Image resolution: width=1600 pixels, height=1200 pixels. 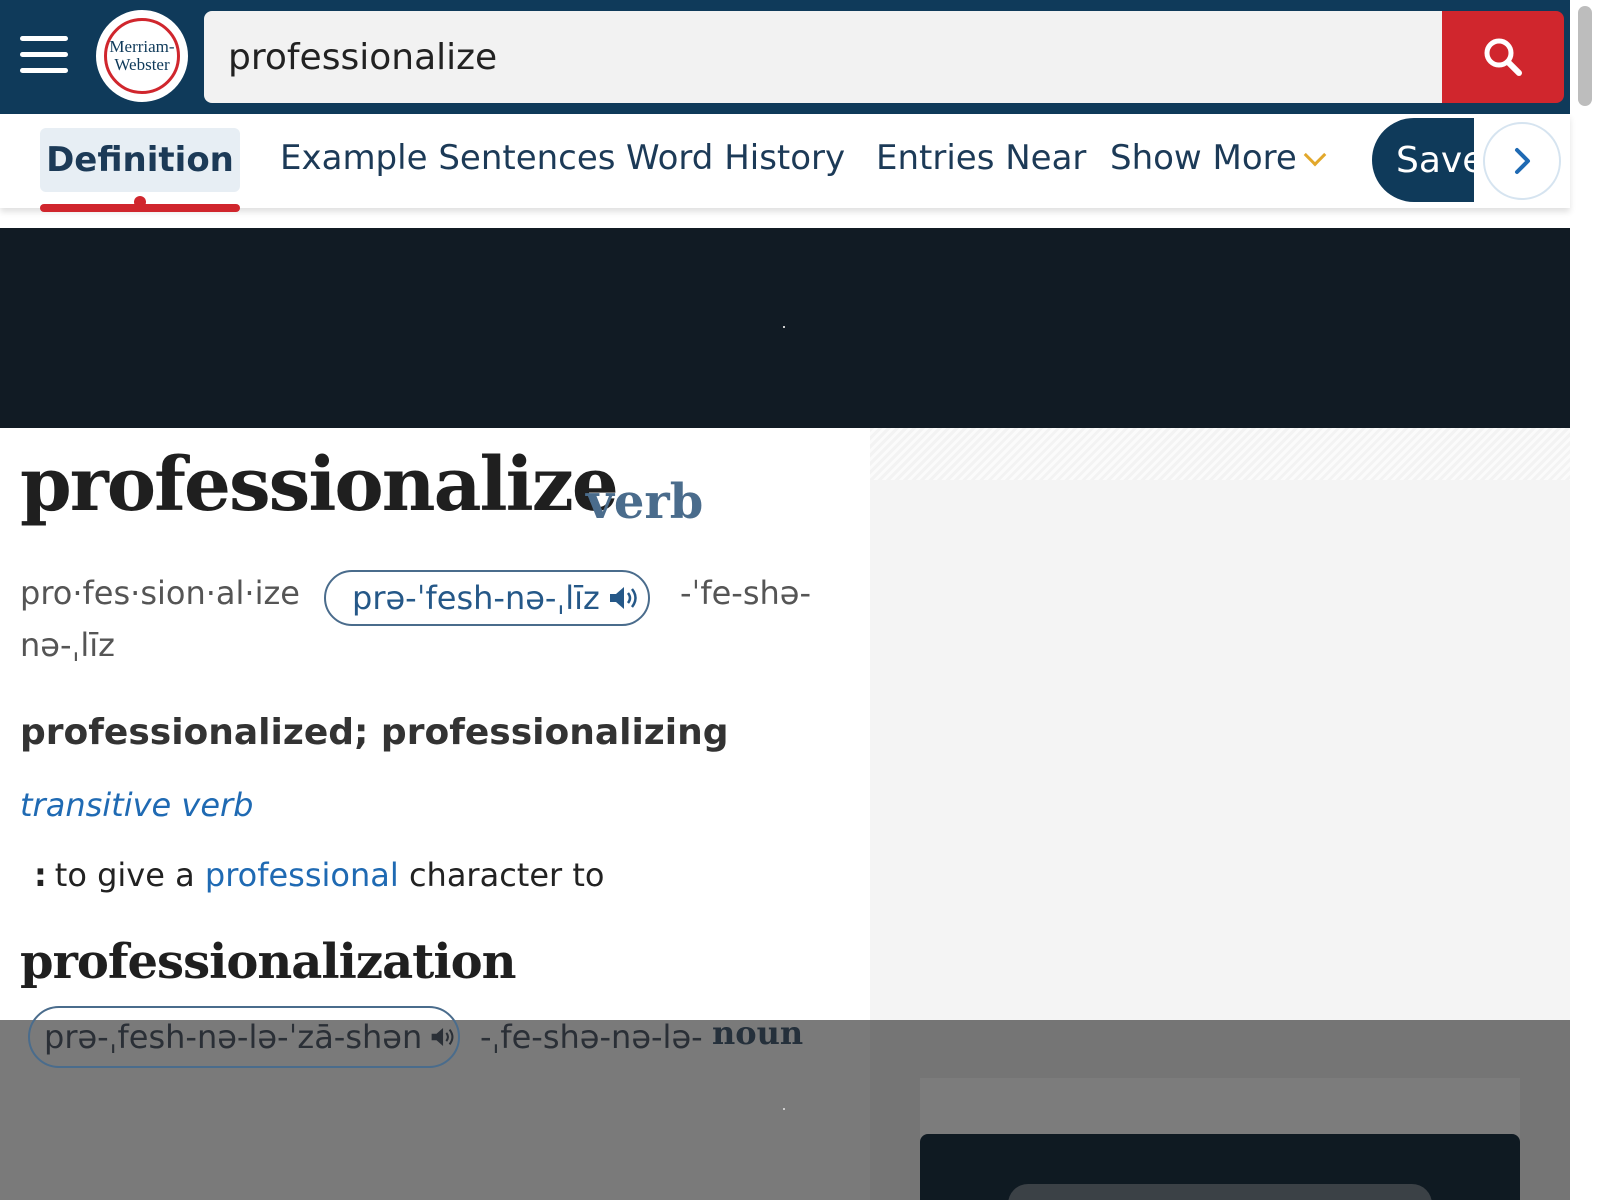 I want to click on tab-definition: Definition, so click(x=140, y=160).